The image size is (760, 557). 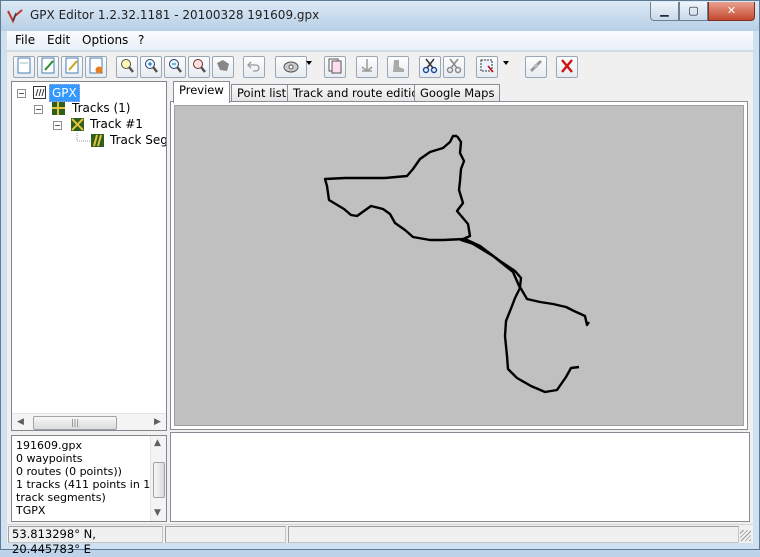 What do you see at coordinates (96, 67) in the screenshot?
I see `file-orange-icon` at bounding box center [96, 67].